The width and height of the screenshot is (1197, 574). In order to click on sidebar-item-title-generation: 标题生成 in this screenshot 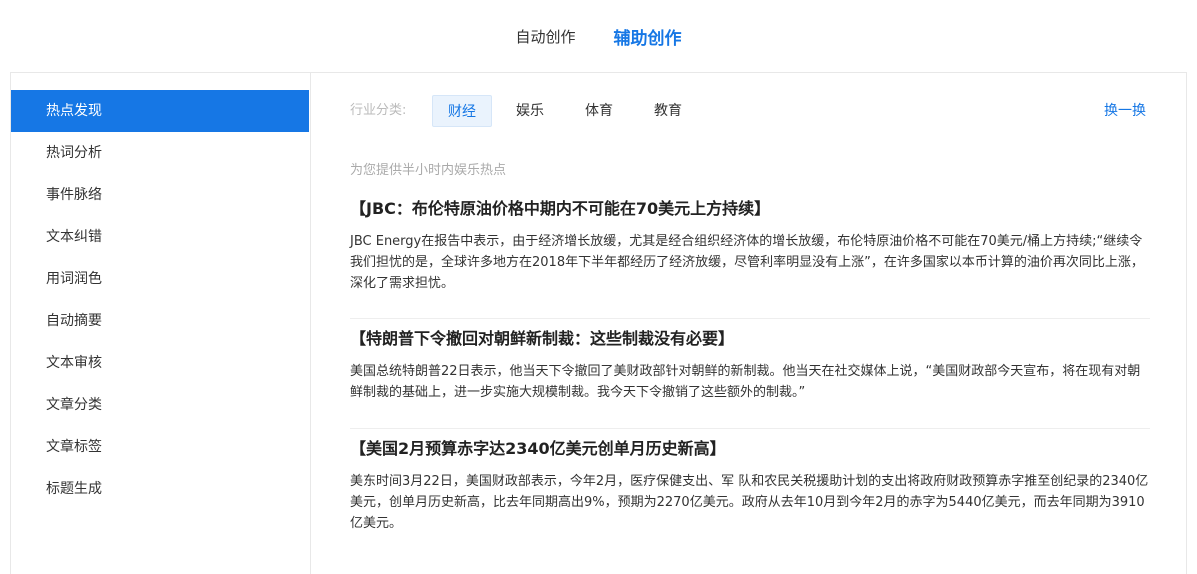, I will do `click(160, 489)`.